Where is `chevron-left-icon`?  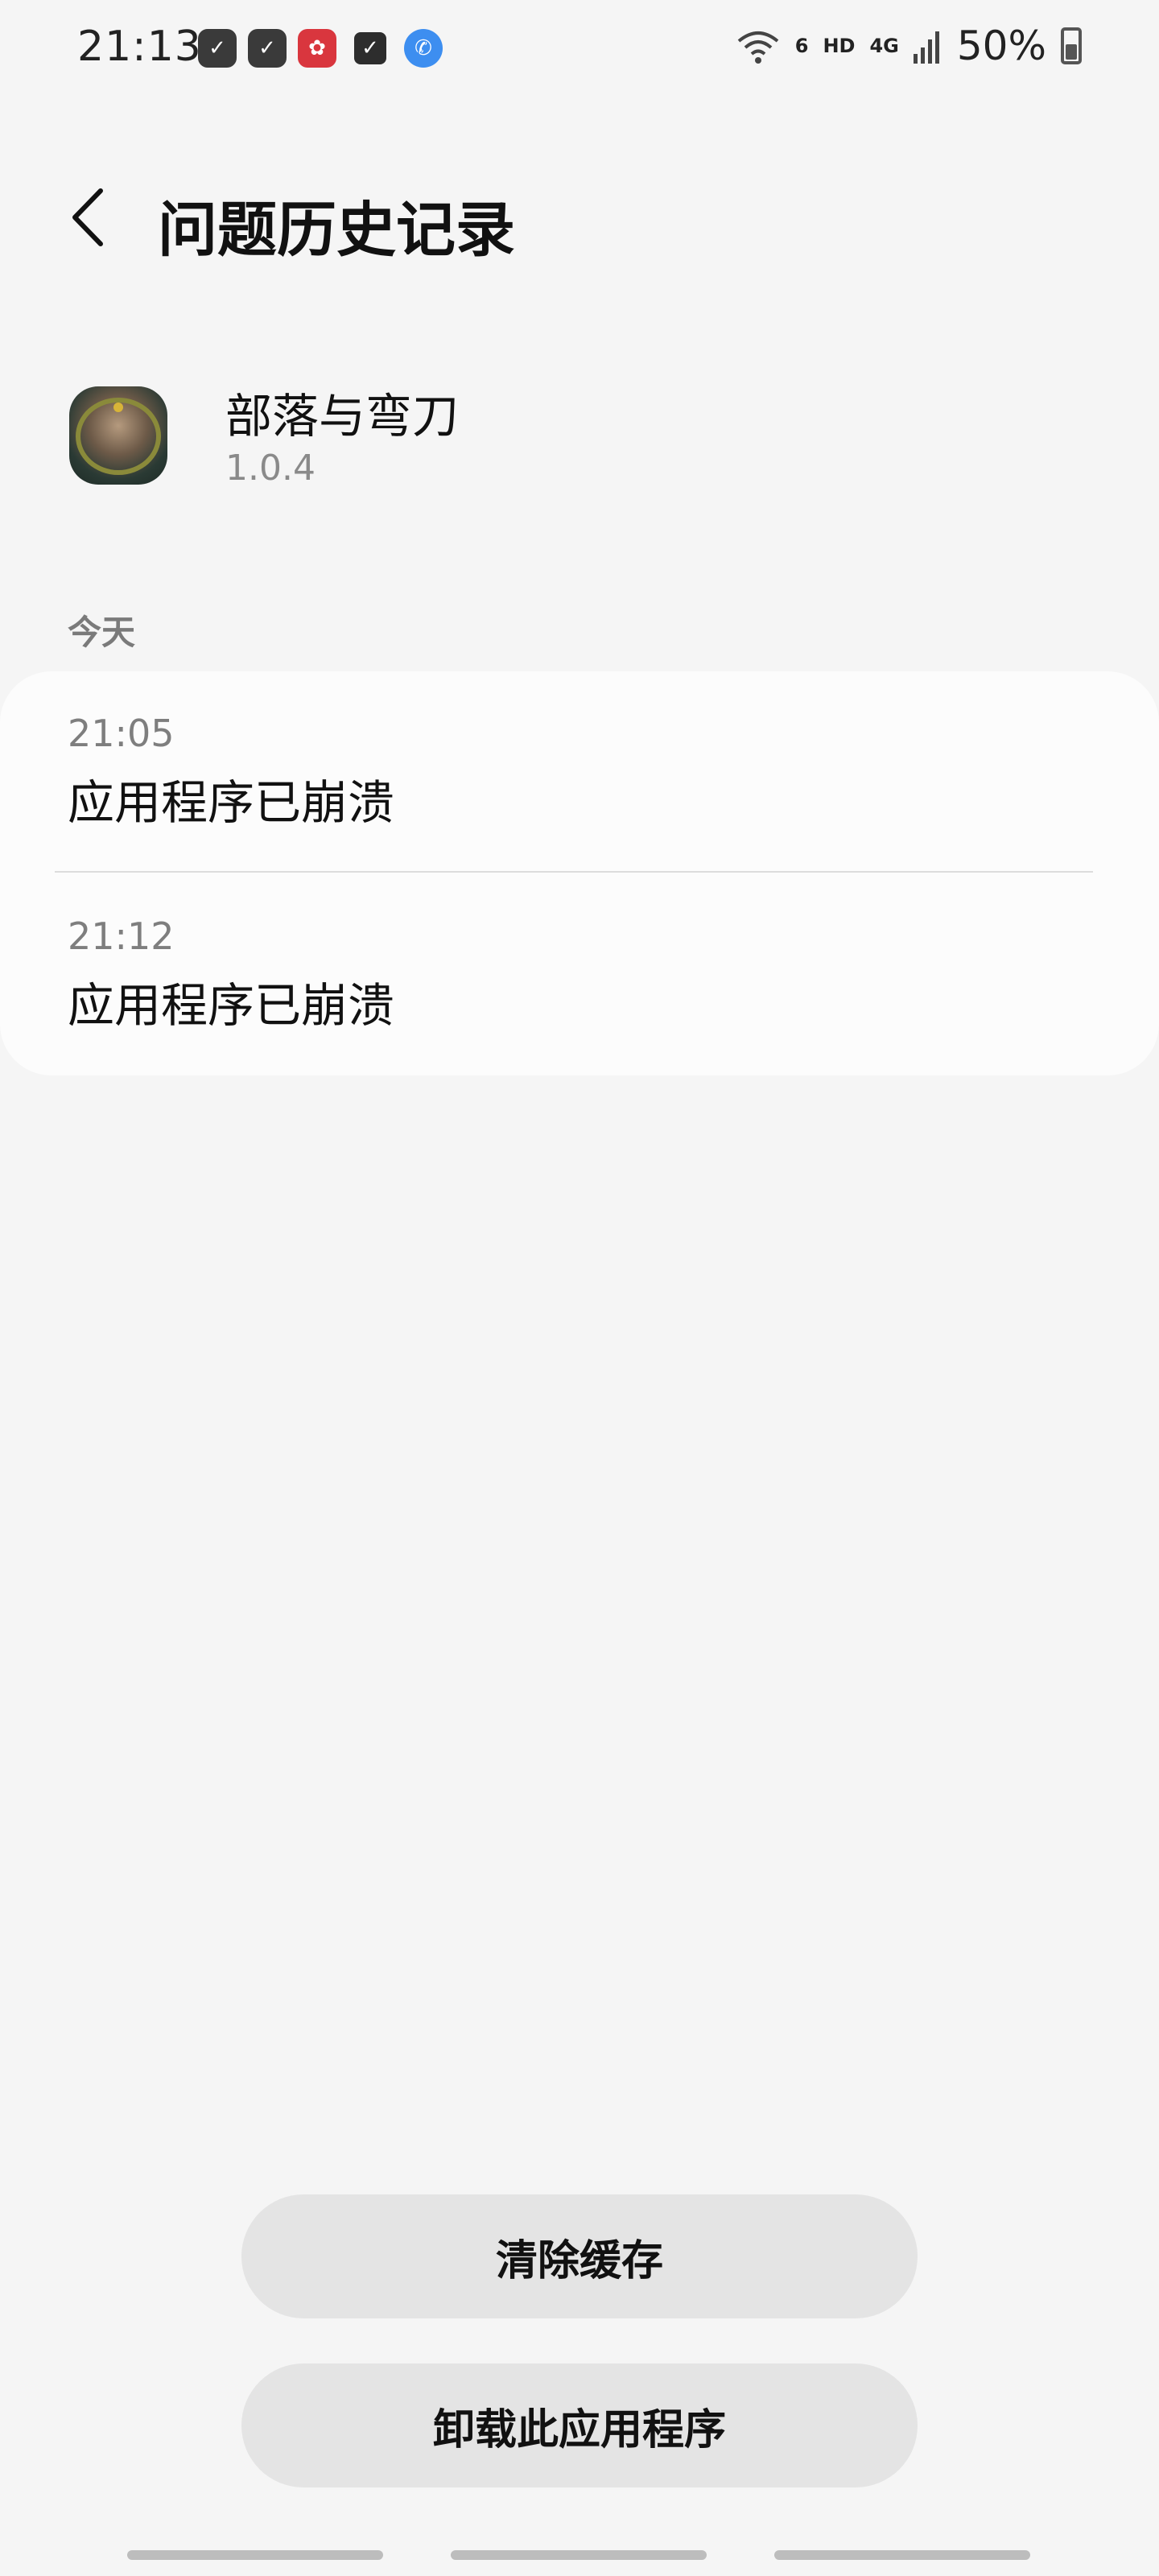
chevron-left-icon is located at coordinates (87, 217).